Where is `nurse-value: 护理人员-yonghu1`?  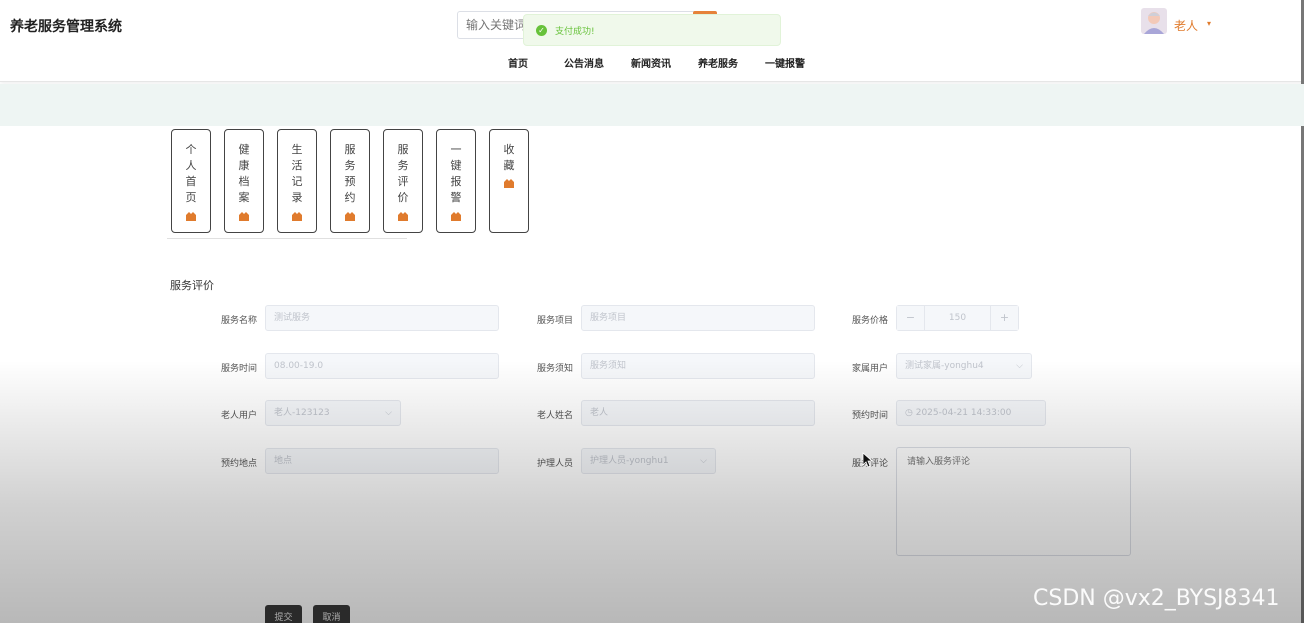 nurse-value: 护理人员-yonghu1 is located at coordinates (629, 461).